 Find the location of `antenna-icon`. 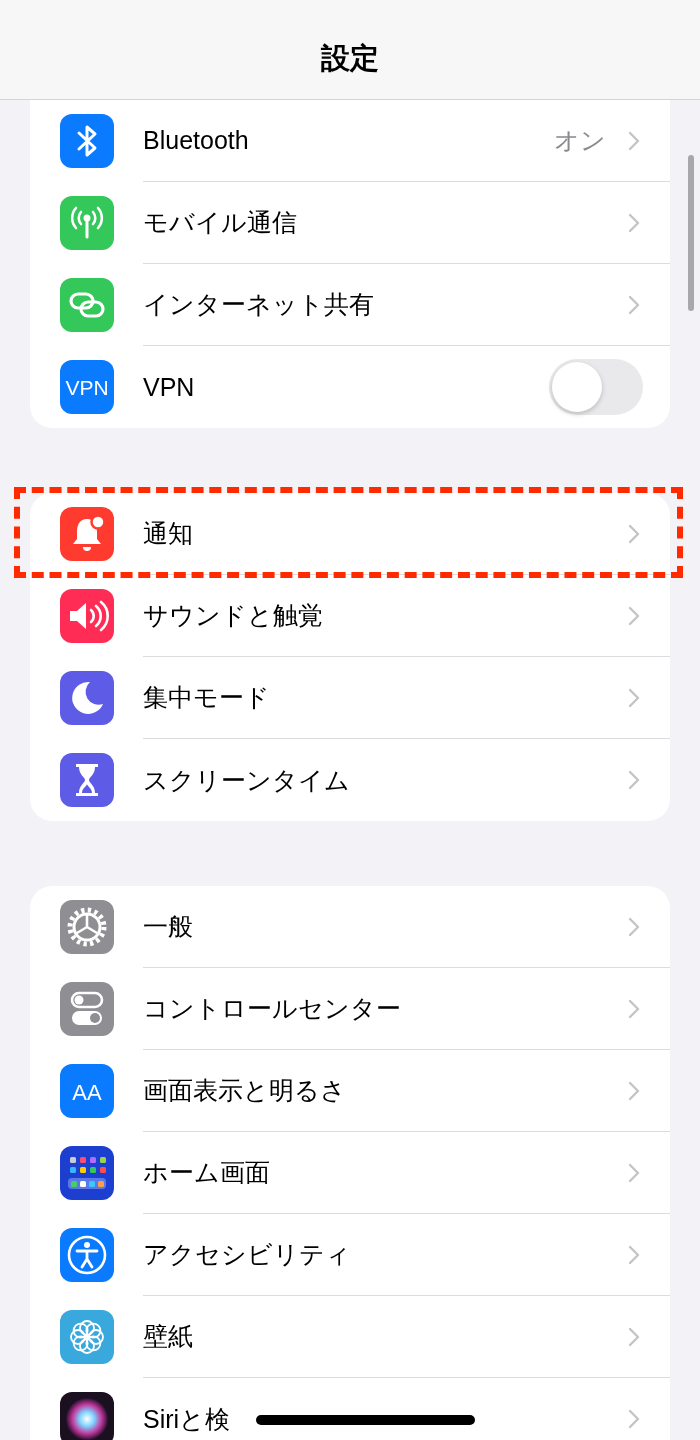

antenna-icon is located at coordinates (87, 223).